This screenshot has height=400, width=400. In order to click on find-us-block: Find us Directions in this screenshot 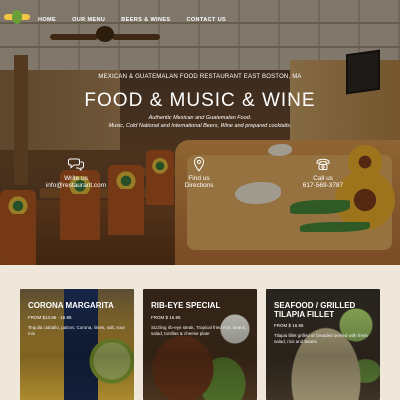, I will do `click(199, 172)`.